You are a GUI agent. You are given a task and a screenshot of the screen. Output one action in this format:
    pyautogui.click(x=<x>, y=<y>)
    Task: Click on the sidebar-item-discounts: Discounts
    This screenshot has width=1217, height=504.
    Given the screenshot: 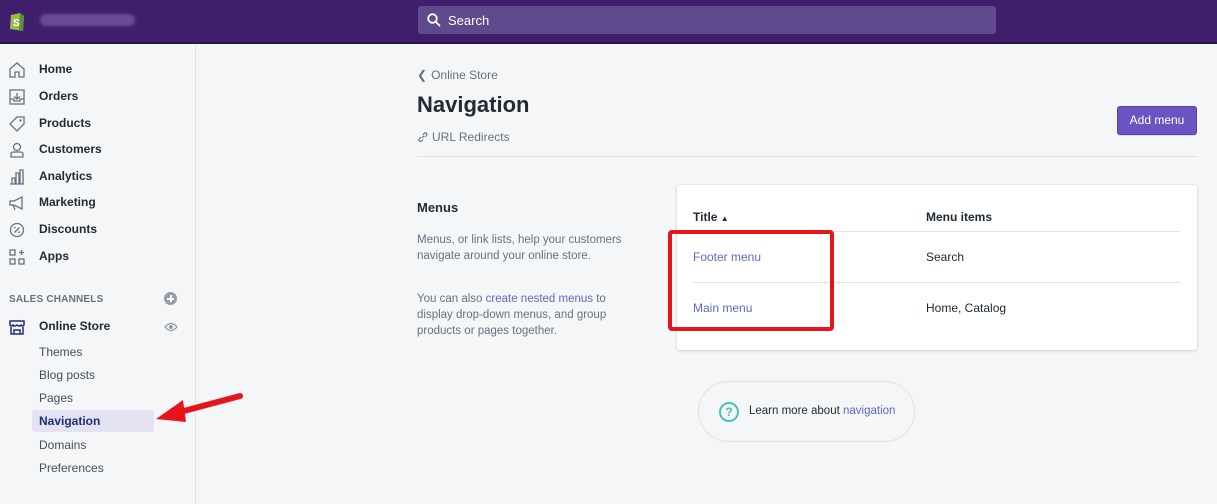 What is the action you would take?
    pyautogui.click(x=98, y=230)
    